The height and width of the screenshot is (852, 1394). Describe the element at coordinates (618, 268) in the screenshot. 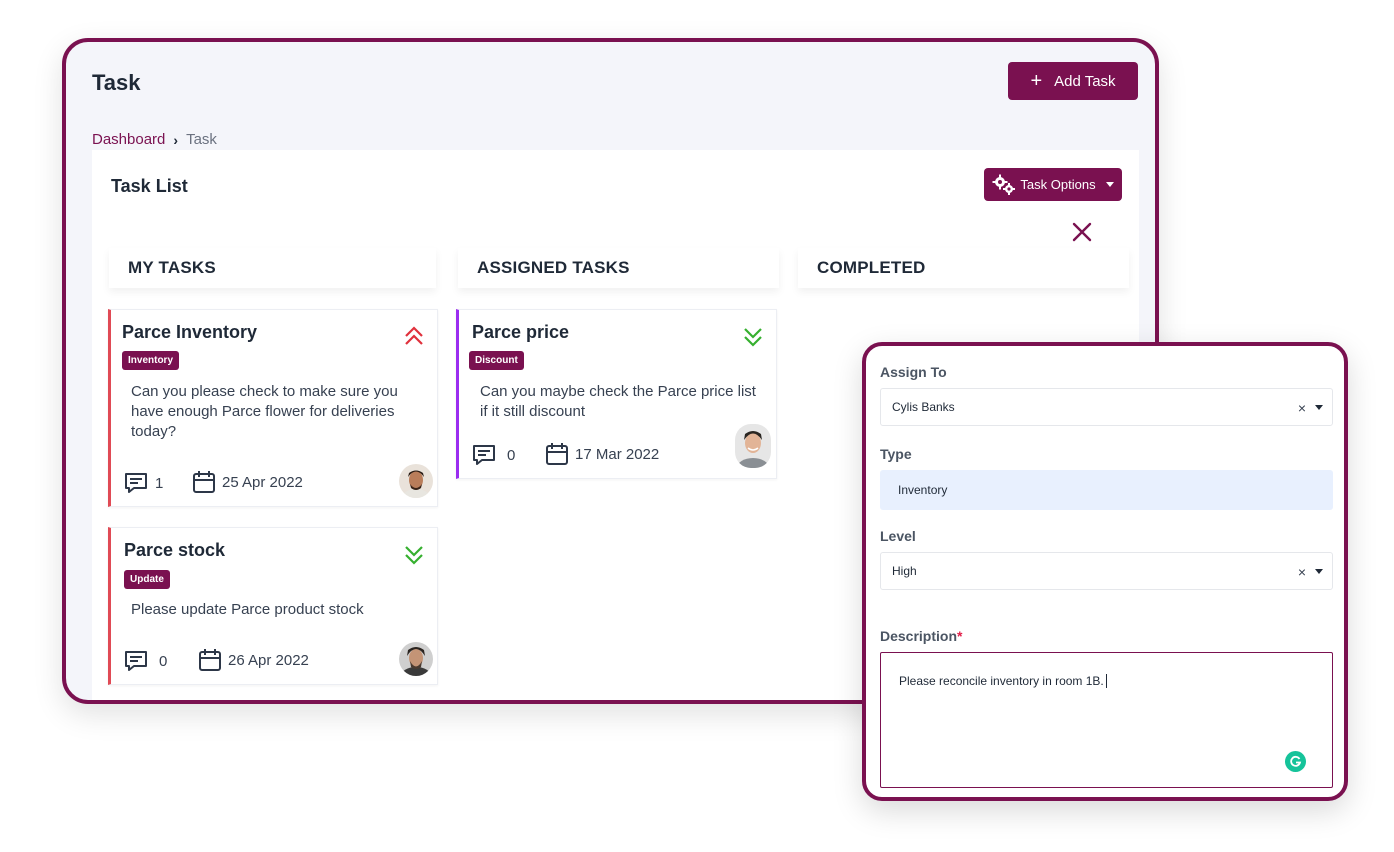

I see `column-header-assigned-tasks: ASSIGNED TASKS` at that location.